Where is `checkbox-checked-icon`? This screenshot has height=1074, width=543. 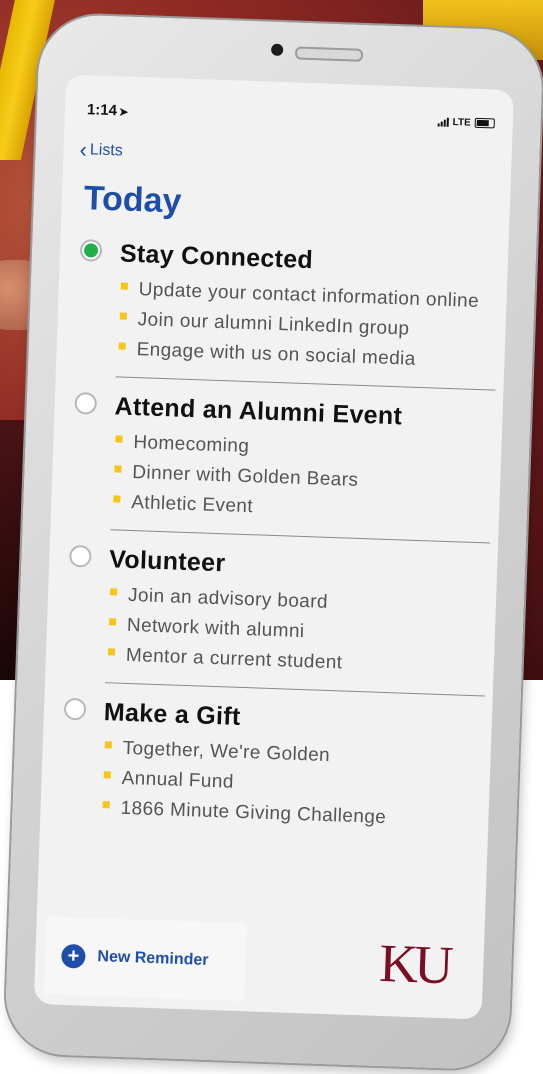
checkbox-checked-icon is located at coordinates (91, 250).